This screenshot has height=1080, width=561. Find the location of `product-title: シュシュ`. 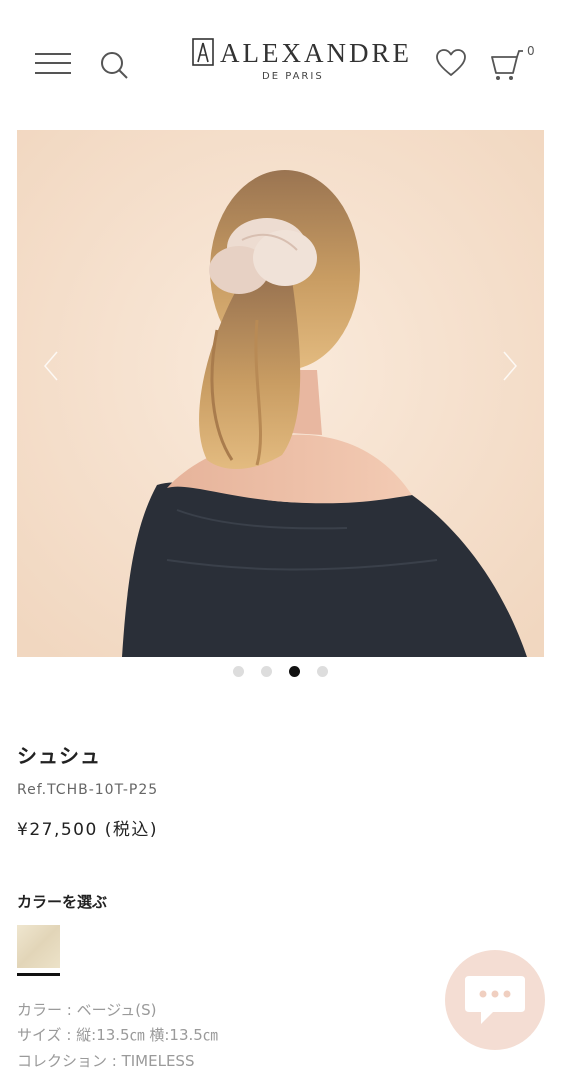

product-title: シュシュ is located at coordinates (59, 756).